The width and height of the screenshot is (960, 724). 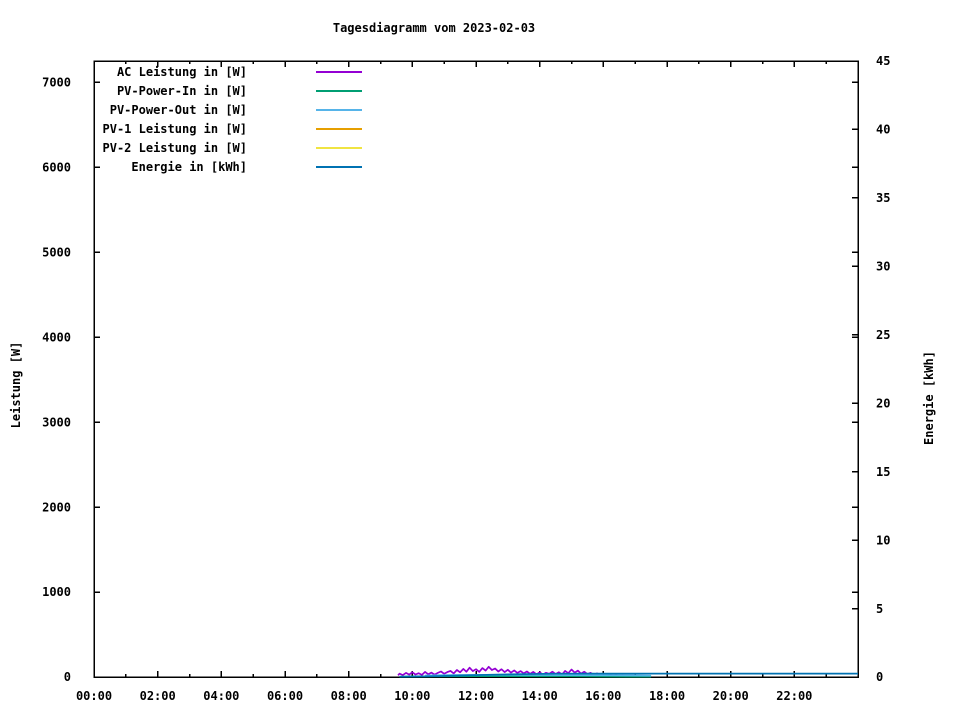 I want to click on x-tick-label: 00:00, so click(x=94, y=696).